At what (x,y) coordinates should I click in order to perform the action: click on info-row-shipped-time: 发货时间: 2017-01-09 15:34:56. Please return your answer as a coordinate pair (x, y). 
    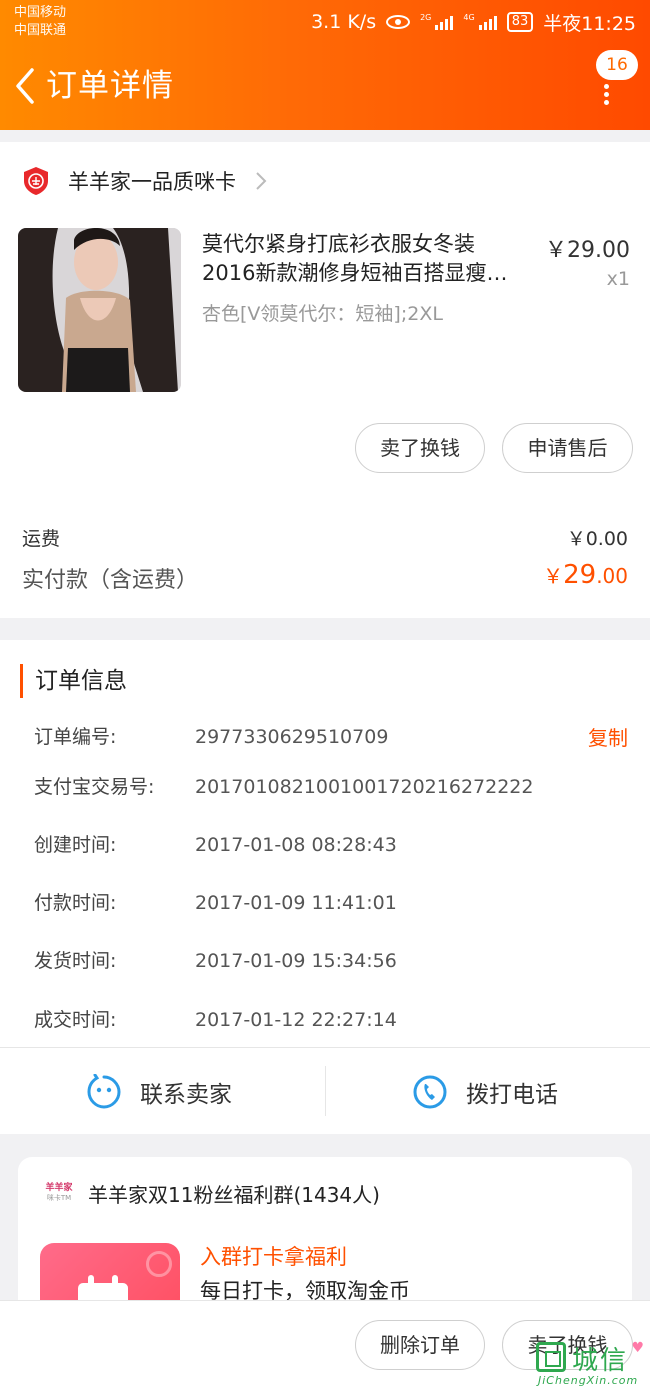
    Looking at the image, I should click on (215, 961).